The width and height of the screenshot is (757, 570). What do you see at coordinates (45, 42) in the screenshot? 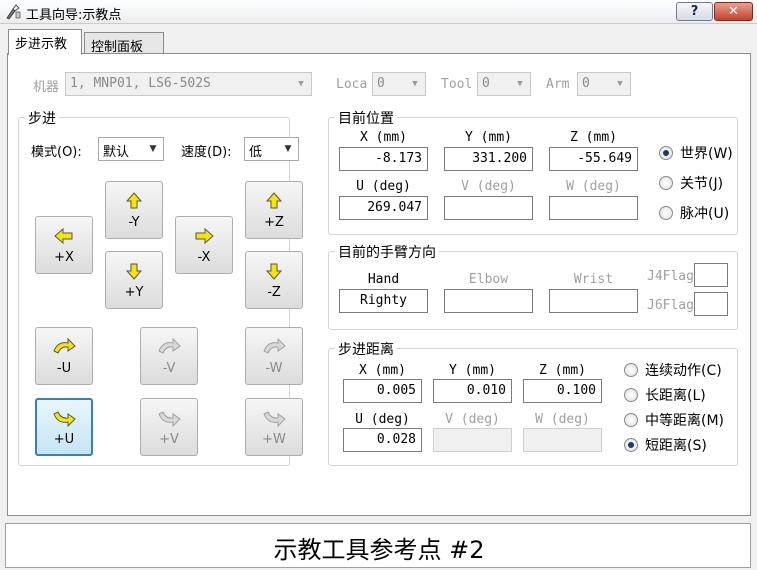
I see `tab-jog-teach: 步进示教` at bounding box center [45, 42].